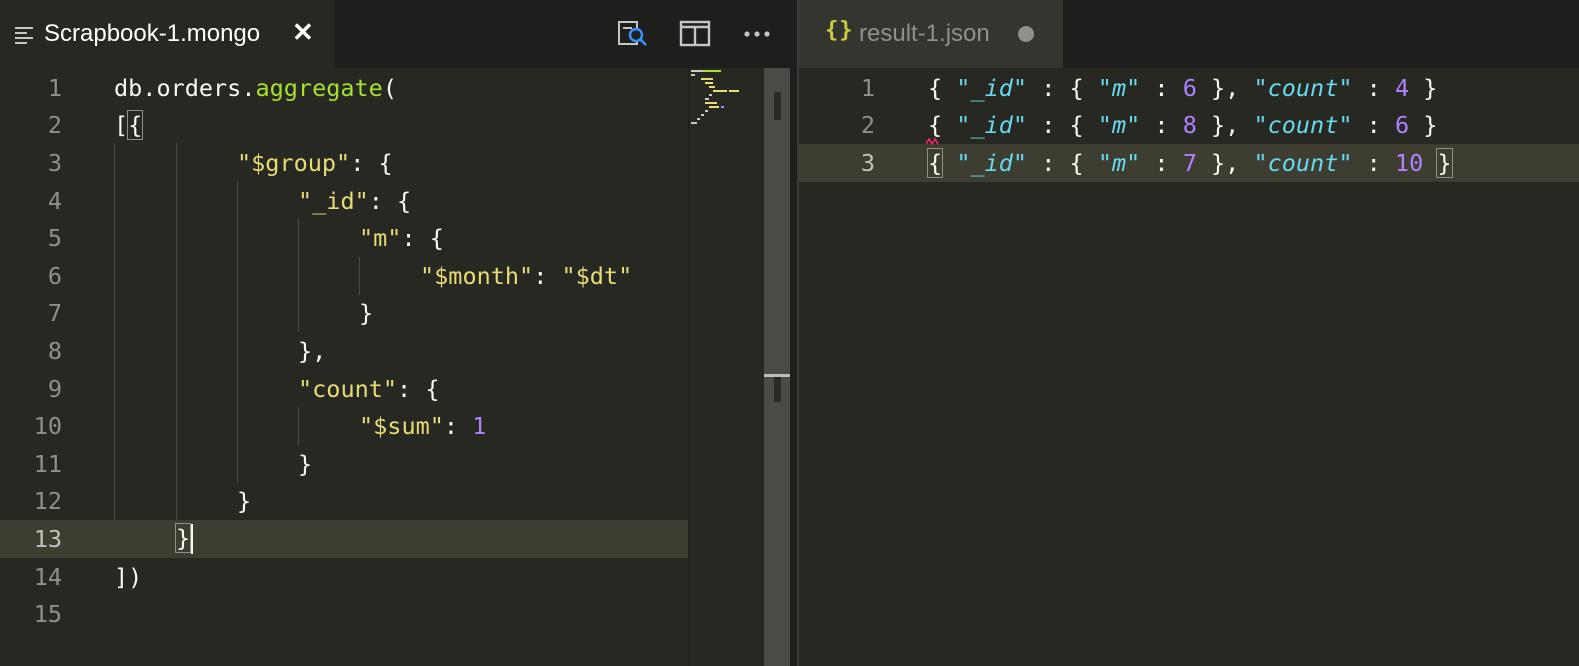 This screenshot has width=1579, height=666. I want to click on json-value: 7, so click(1189, 162).